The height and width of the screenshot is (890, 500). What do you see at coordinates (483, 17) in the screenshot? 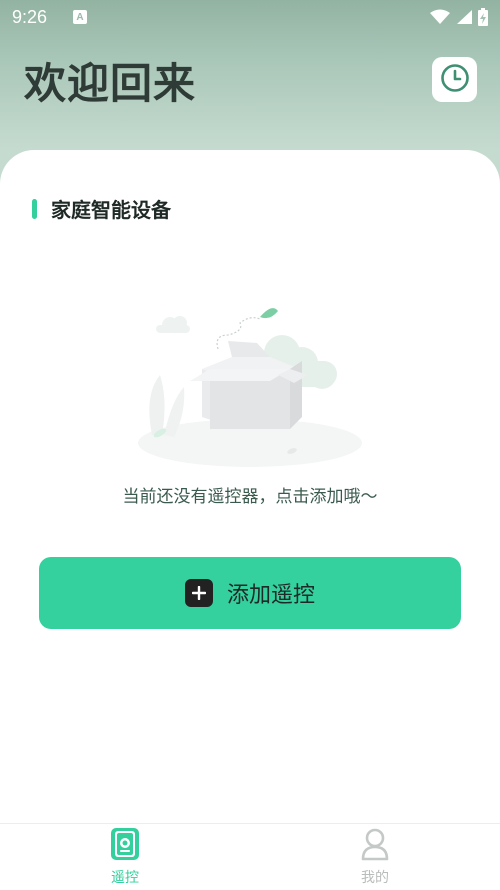
I see `battery-charging-icon` at bounding box center [483, 17].